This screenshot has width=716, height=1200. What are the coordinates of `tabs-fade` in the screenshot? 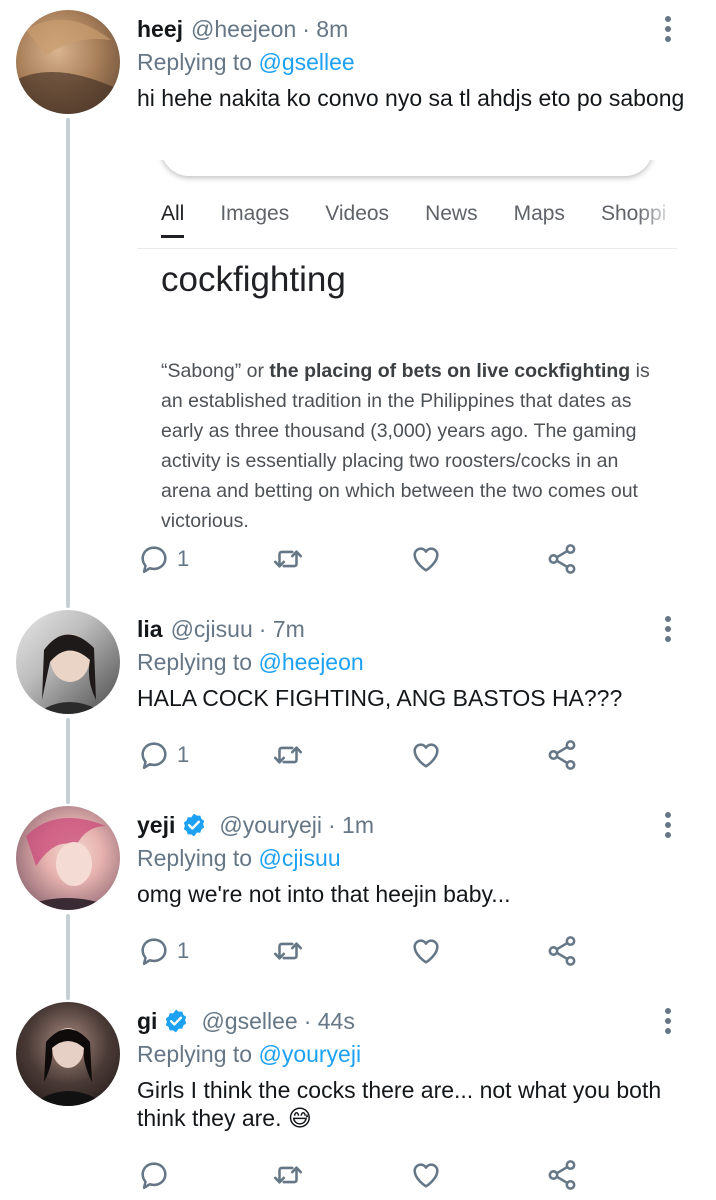 It's located at (657, 215).